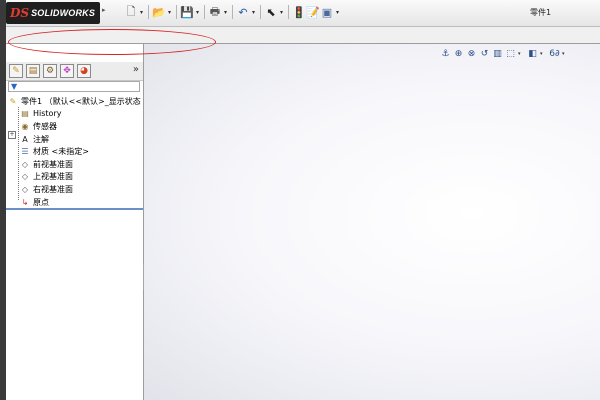 The image size is (600, 400). Describe the element at coordinates (74, 202) in the screenshot. I see `tree-origin: ↳ 原点` at that location.